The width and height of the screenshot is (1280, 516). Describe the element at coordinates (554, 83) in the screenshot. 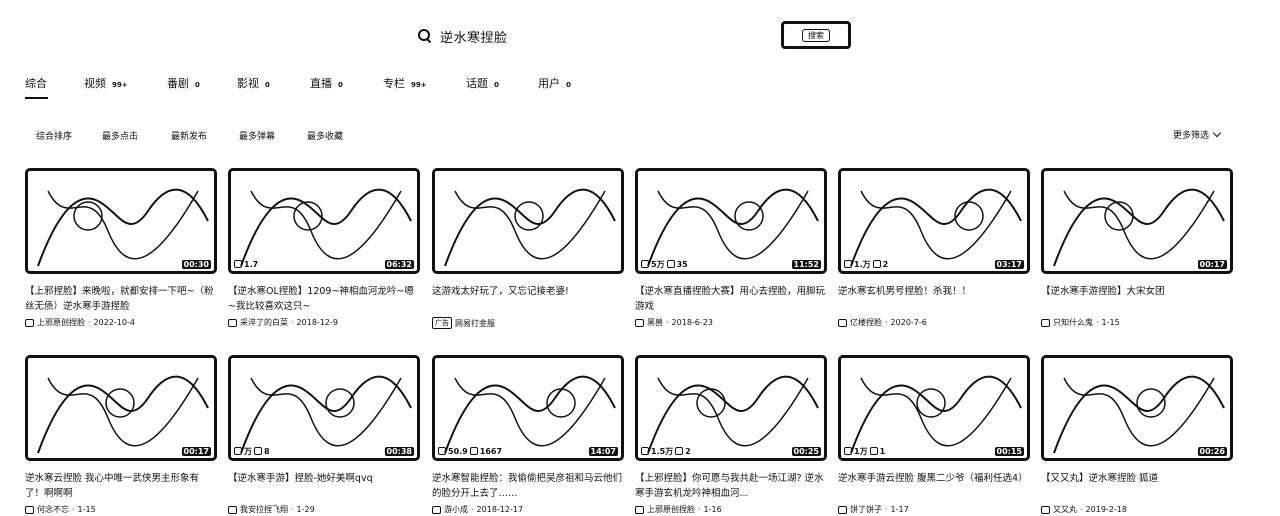

I see `tab-user: 用户 0` at that location.